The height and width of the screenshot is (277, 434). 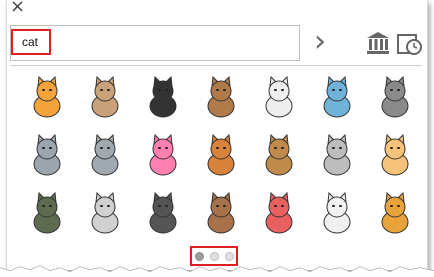 I want to click on tank-cat-sticker, so click(x=46, y=212).